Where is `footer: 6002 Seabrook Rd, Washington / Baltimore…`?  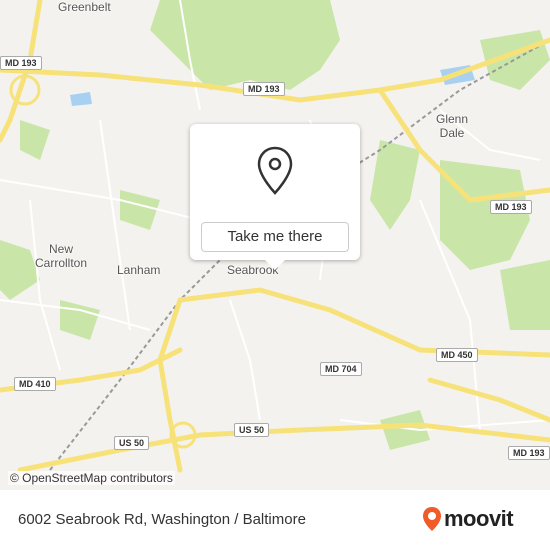 footer: 6002 Seabrook Rd, Washington / Baltimore… is located at coordinates (275, 520).